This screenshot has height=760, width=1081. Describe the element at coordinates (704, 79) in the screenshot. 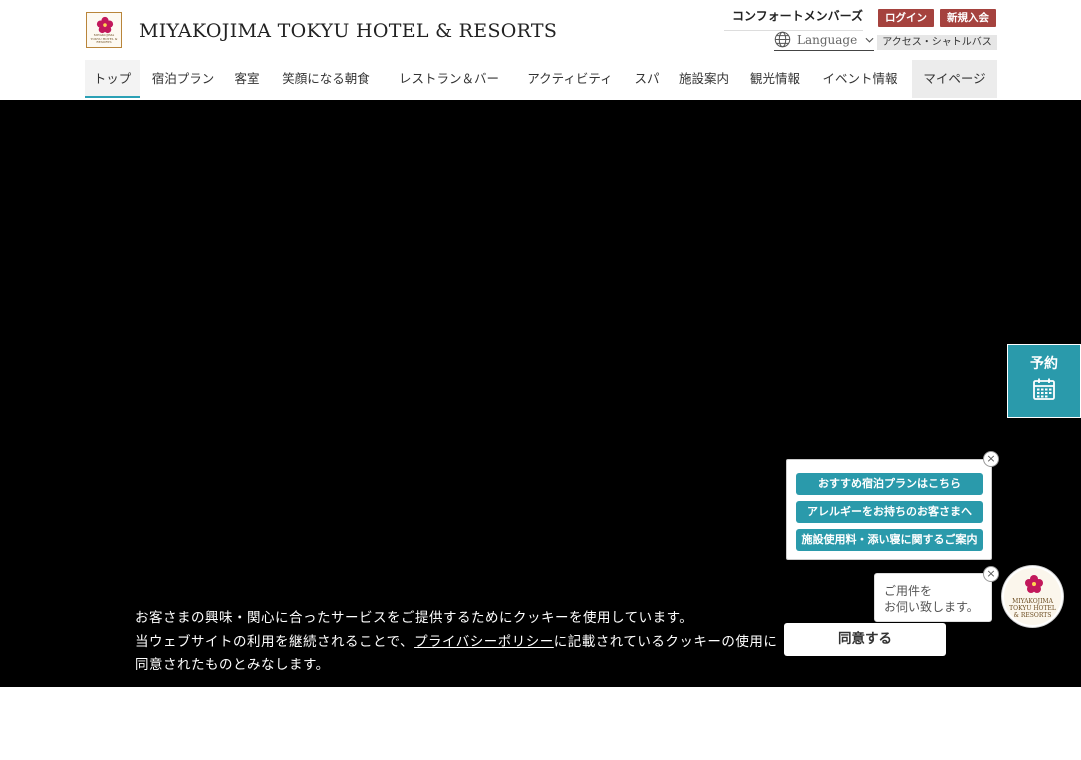

I see `nav-item-facilities: 施設案内` at that location.